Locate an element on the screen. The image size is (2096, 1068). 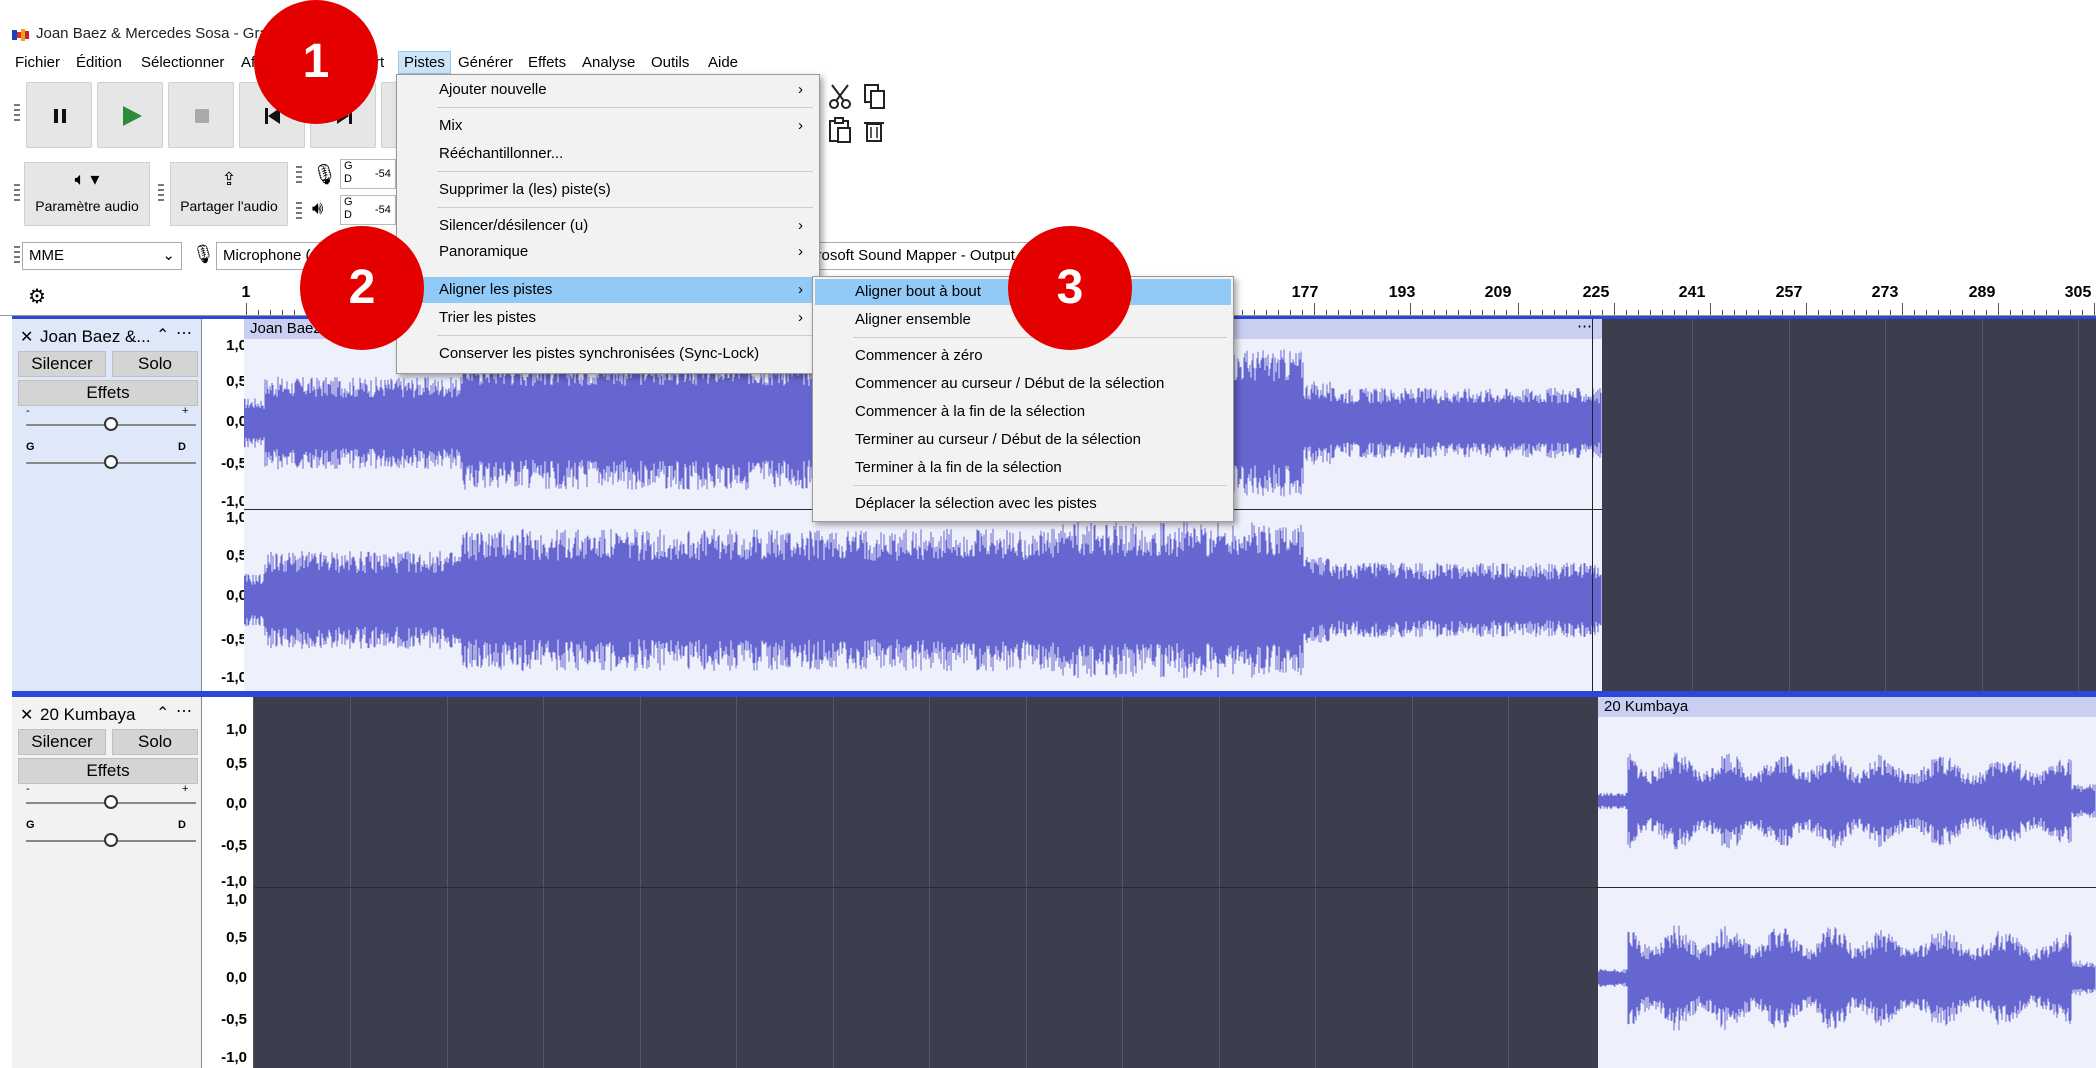
play-button is located at coordinates (130, 115).